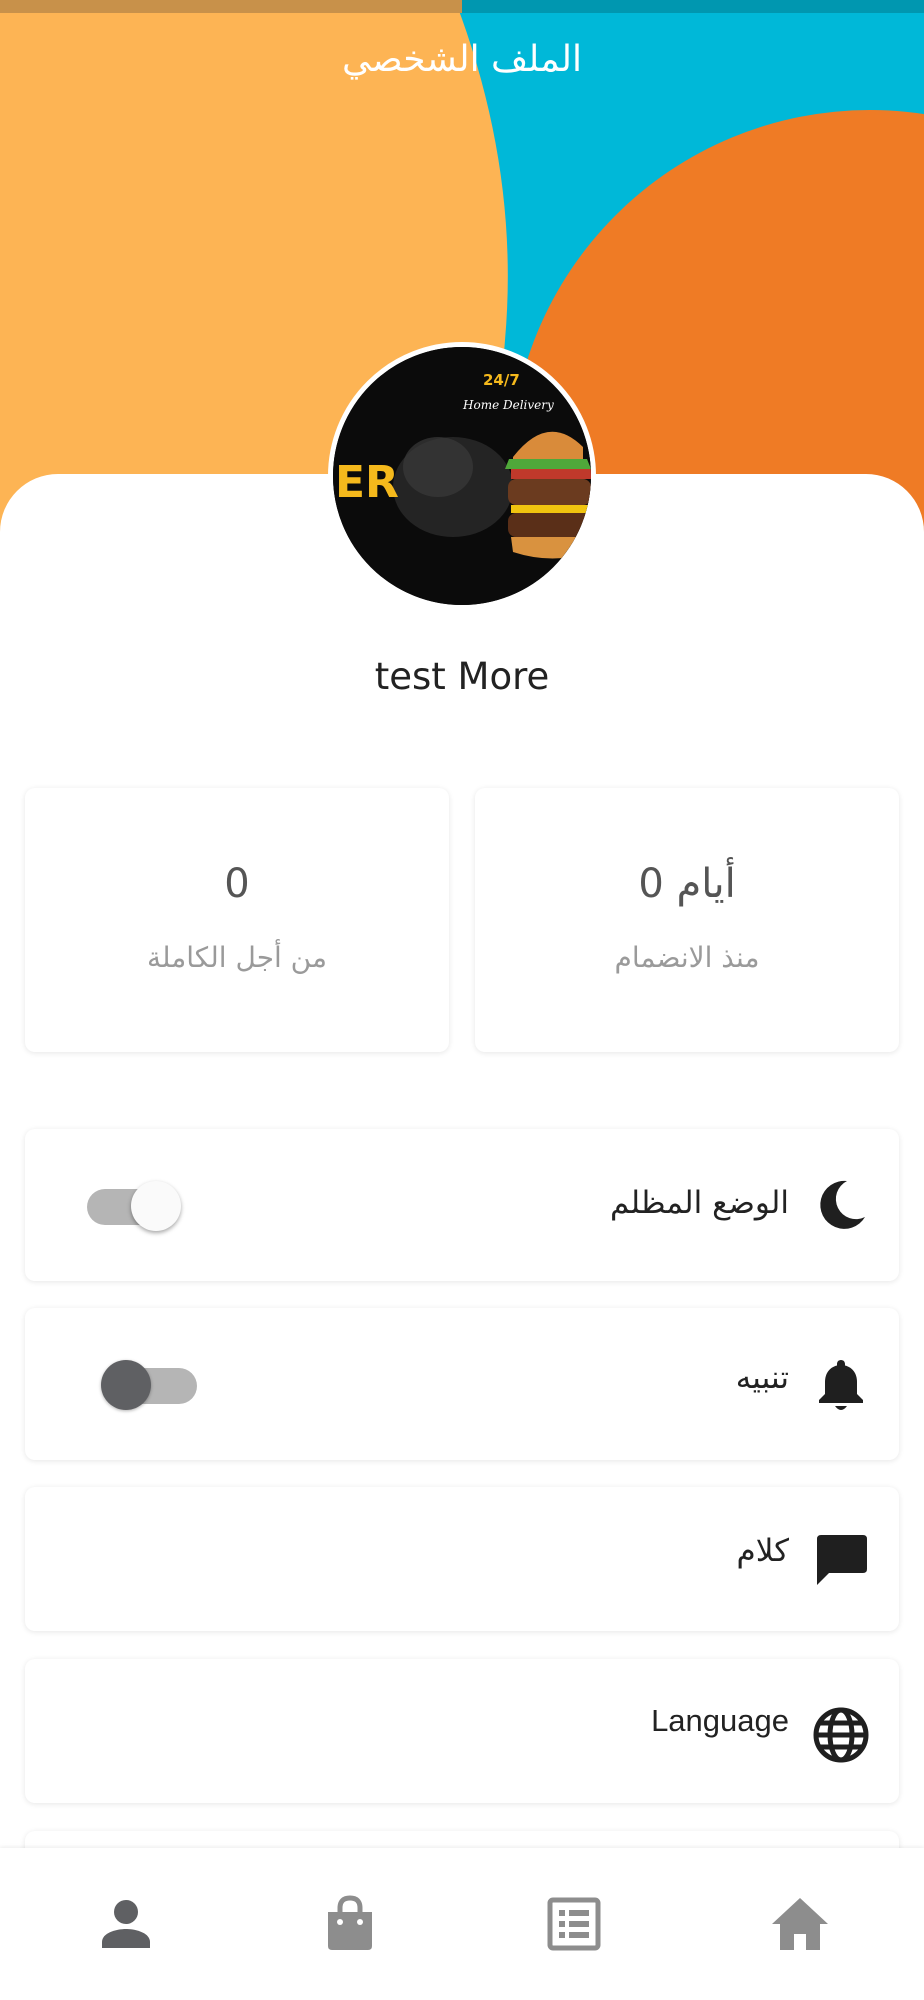 The width and height of the screenshot is (924, 2000). I want to click on settings-row-dark-mode: الوضع المظلم, so click(462, 1205).